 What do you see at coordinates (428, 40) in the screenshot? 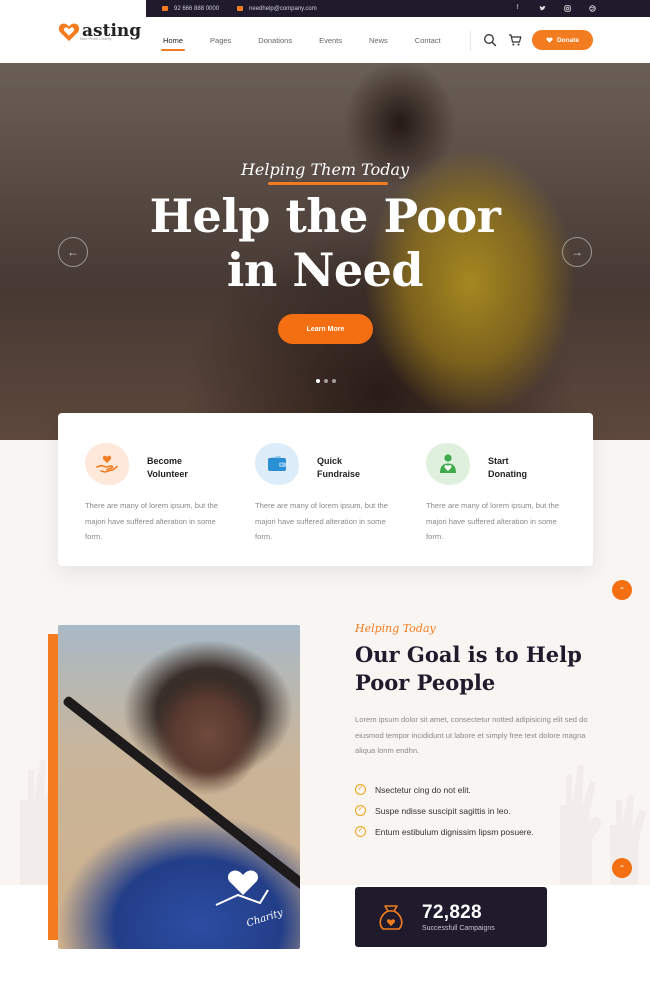
I see `nav-item-contact: Contact` at bounding box center [428, 40].